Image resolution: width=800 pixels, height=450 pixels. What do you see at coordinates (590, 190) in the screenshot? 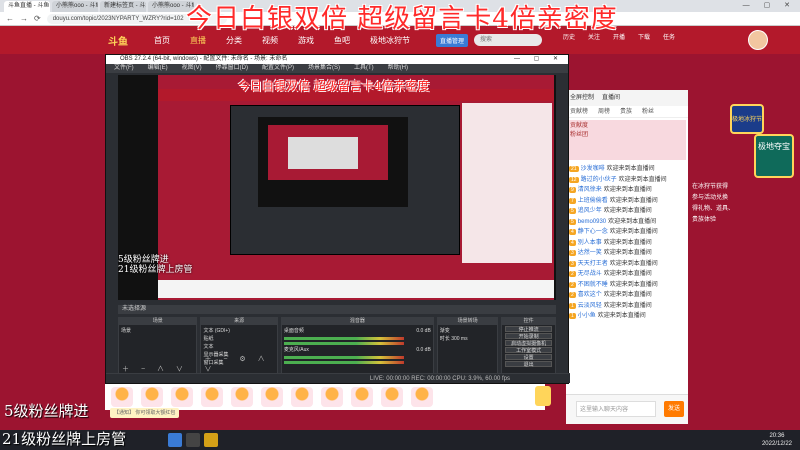
I see `chat-username: 清风徐来` at bounding box center [590, 190].